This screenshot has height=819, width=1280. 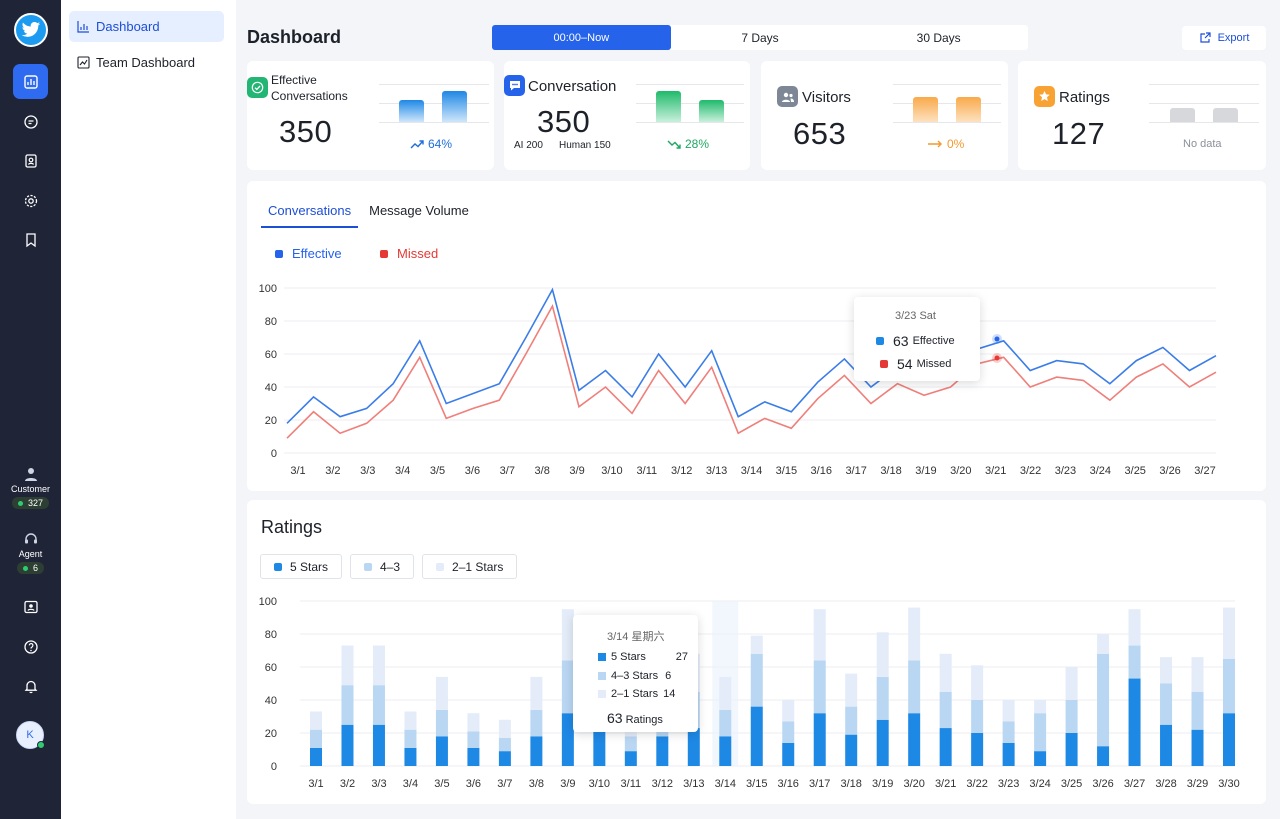 I want to click on secondary-nav: Dashboard Team Dashboard, so click(x=148, y=409).